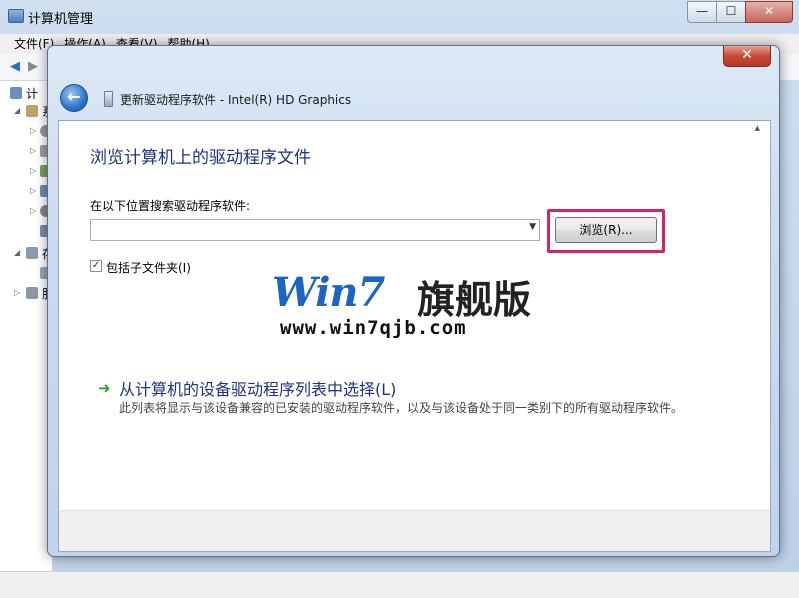 The image size is (799, 598). What do you see at coordinates (32, 293) in the screenshot?
I see `services-icon` at bounding box center [32, 293].